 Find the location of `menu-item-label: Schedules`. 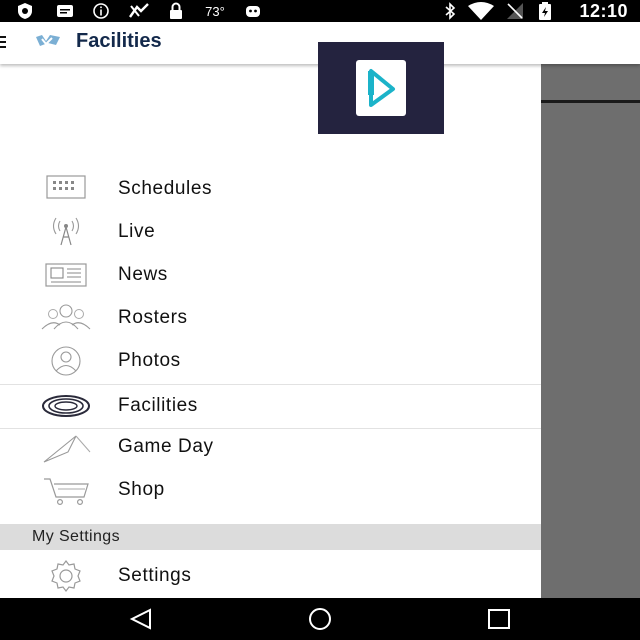

menu-item-label: Schedules is located at coordinates (165, 188).